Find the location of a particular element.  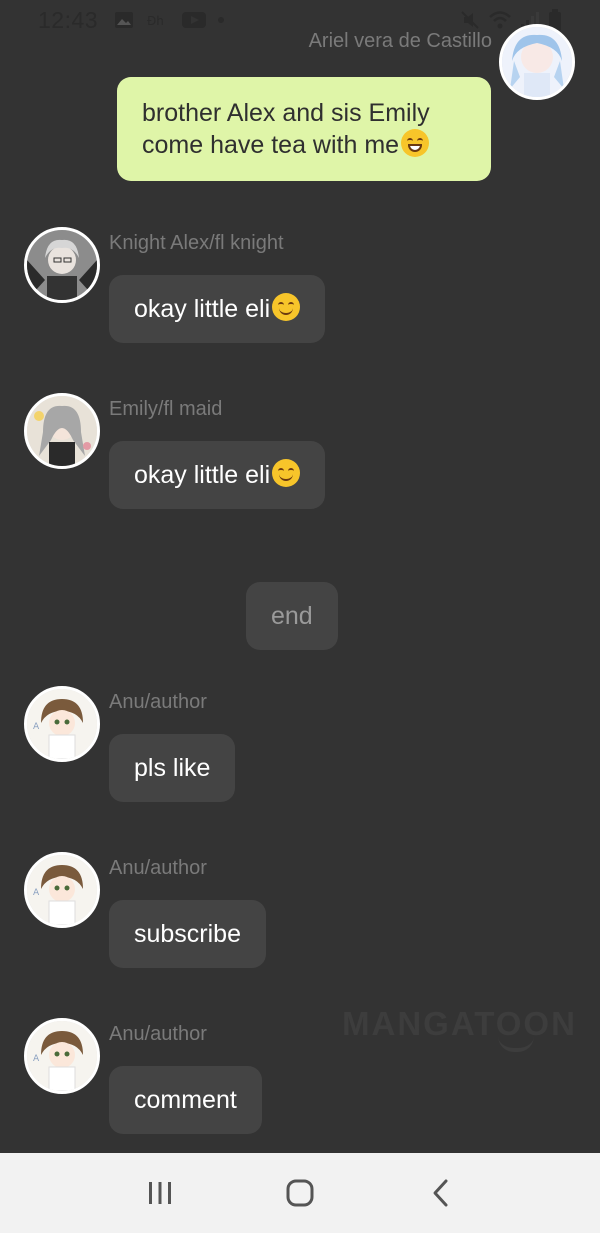

dot-icon is located at coordinates (221, 20).